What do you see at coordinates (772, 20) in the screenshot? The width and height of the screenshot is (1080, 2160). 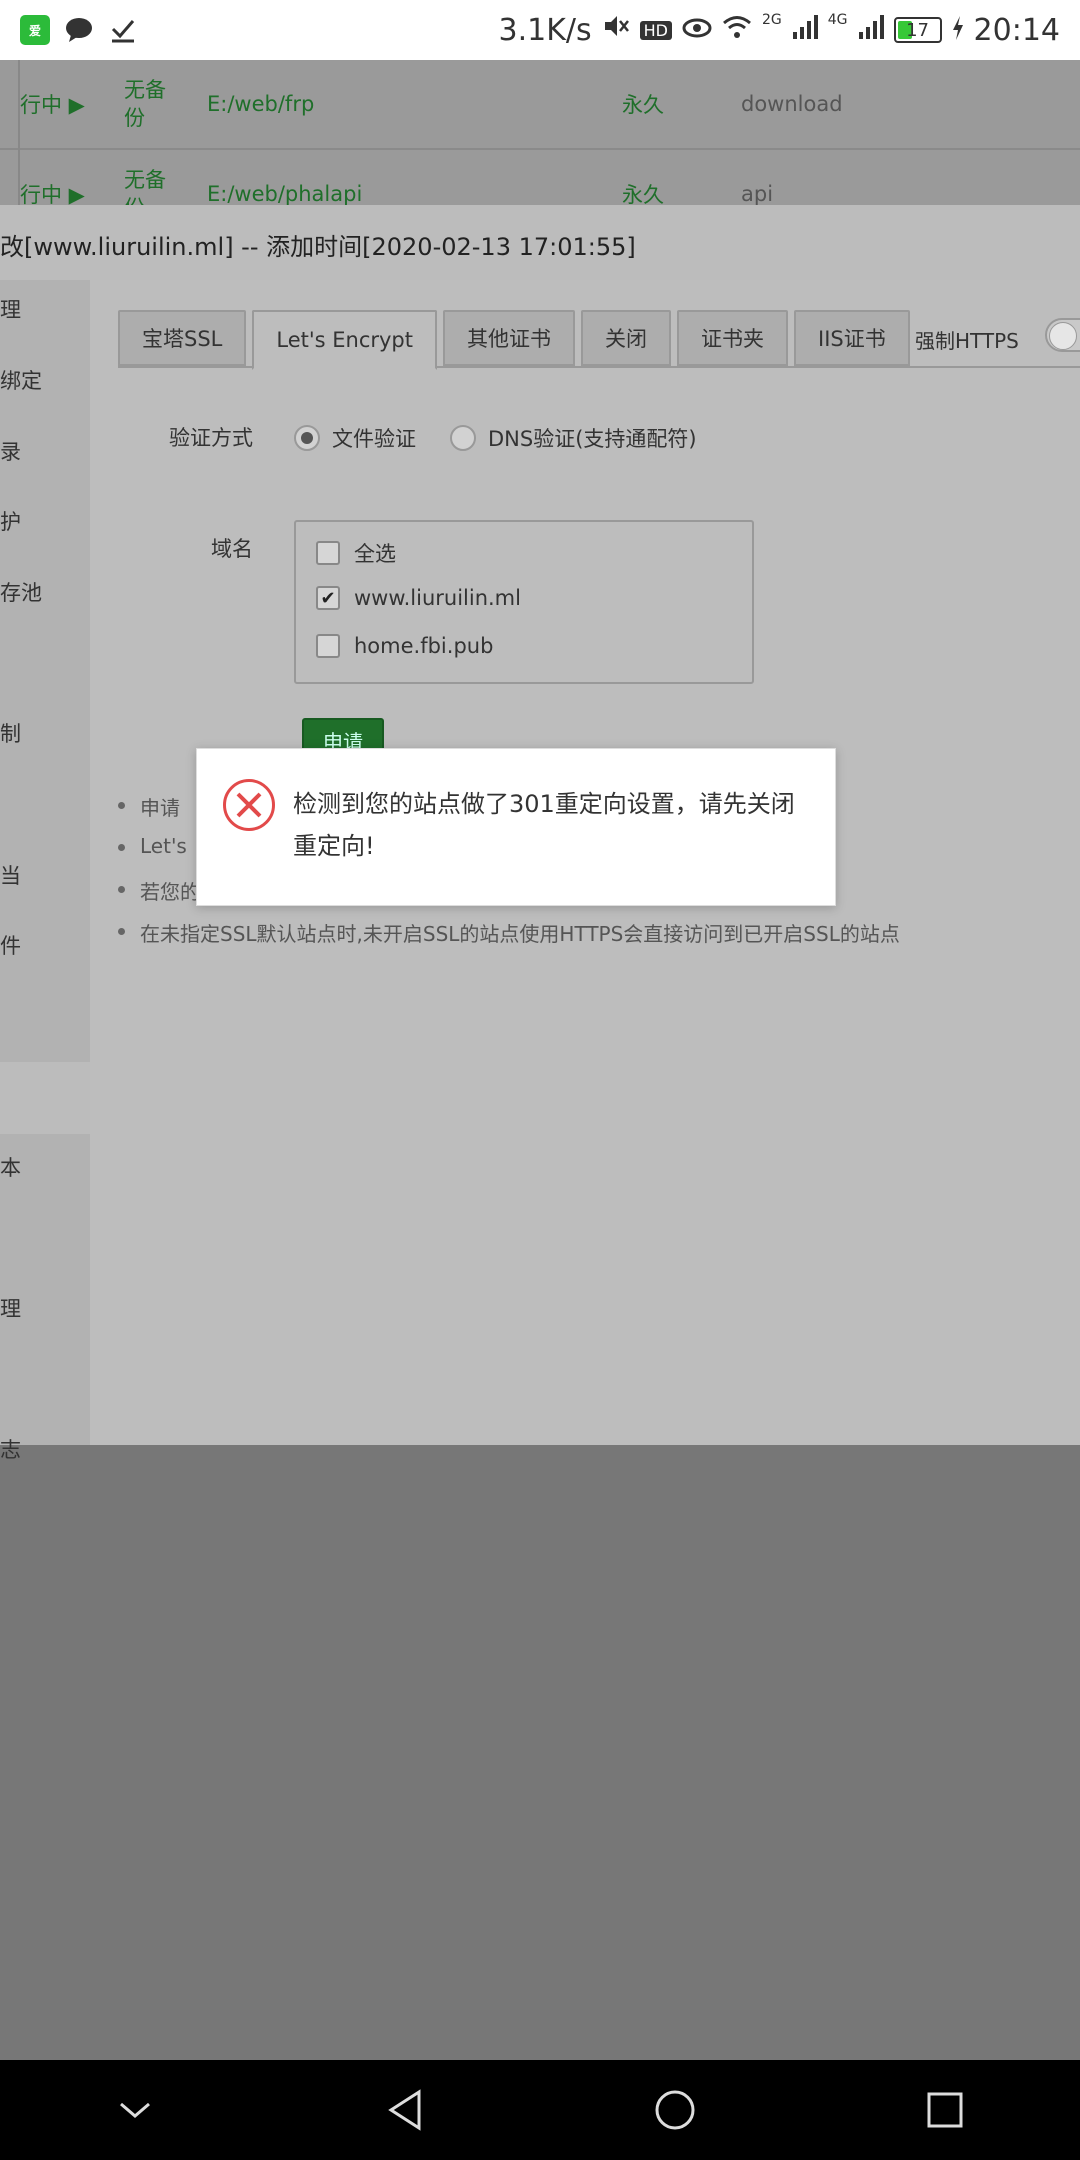 I see `network-2g: 2G` at bounding box center [772, 20].